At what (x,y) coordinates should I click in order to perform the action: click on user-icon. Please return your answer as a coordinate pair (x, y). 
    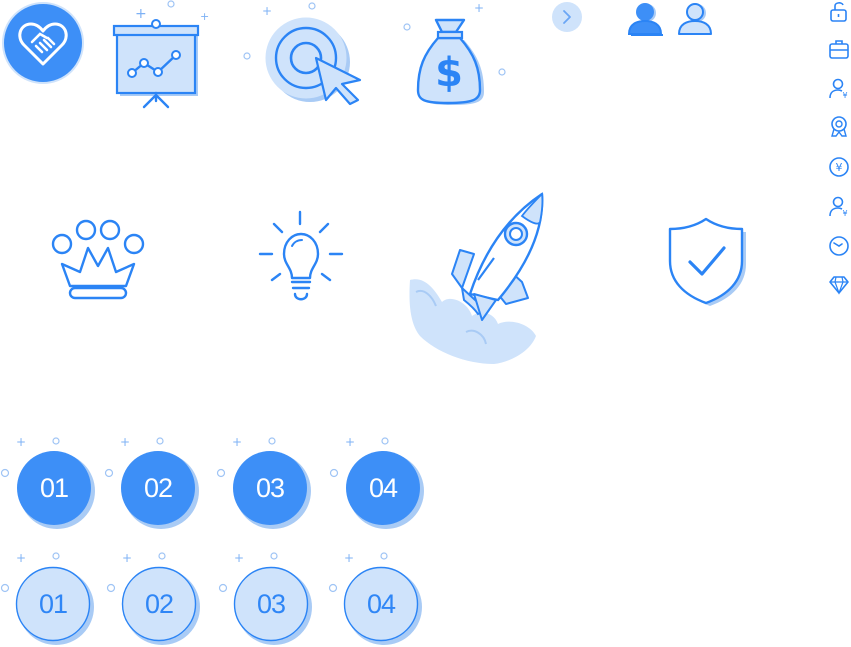
    Looking at the image, I should click on (646, 20).